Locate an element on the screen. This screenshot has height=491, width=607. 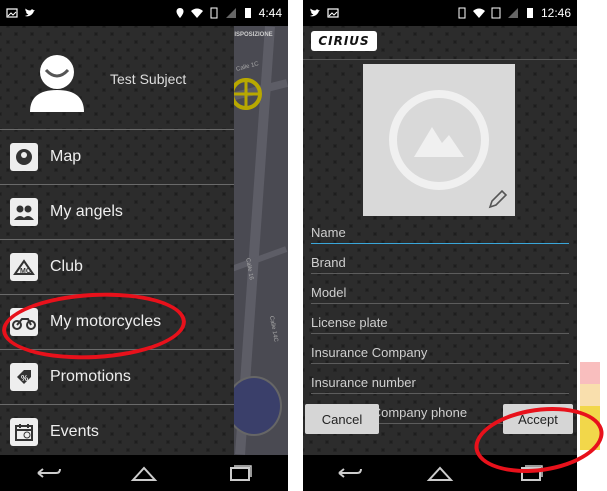
insurance-number-field: Insurance number is located at coordinates (440, 380).